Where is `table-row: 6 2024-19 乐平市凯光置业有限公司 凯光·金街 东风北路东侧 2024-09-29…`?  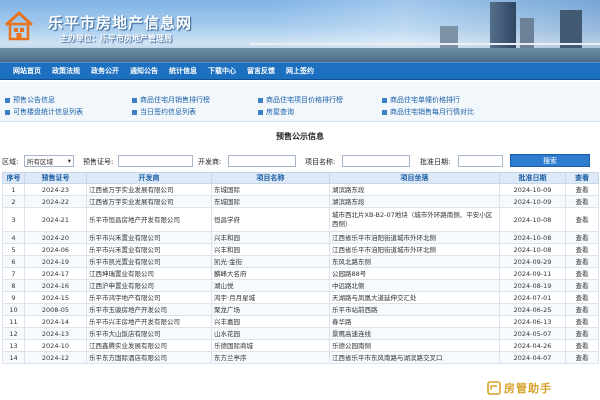
table-row: 6 2024-19 乐平市凯光置业有限公司 凯光·金街 东风北路东侧 2024-09-29… is located at coordinates (300, 261).